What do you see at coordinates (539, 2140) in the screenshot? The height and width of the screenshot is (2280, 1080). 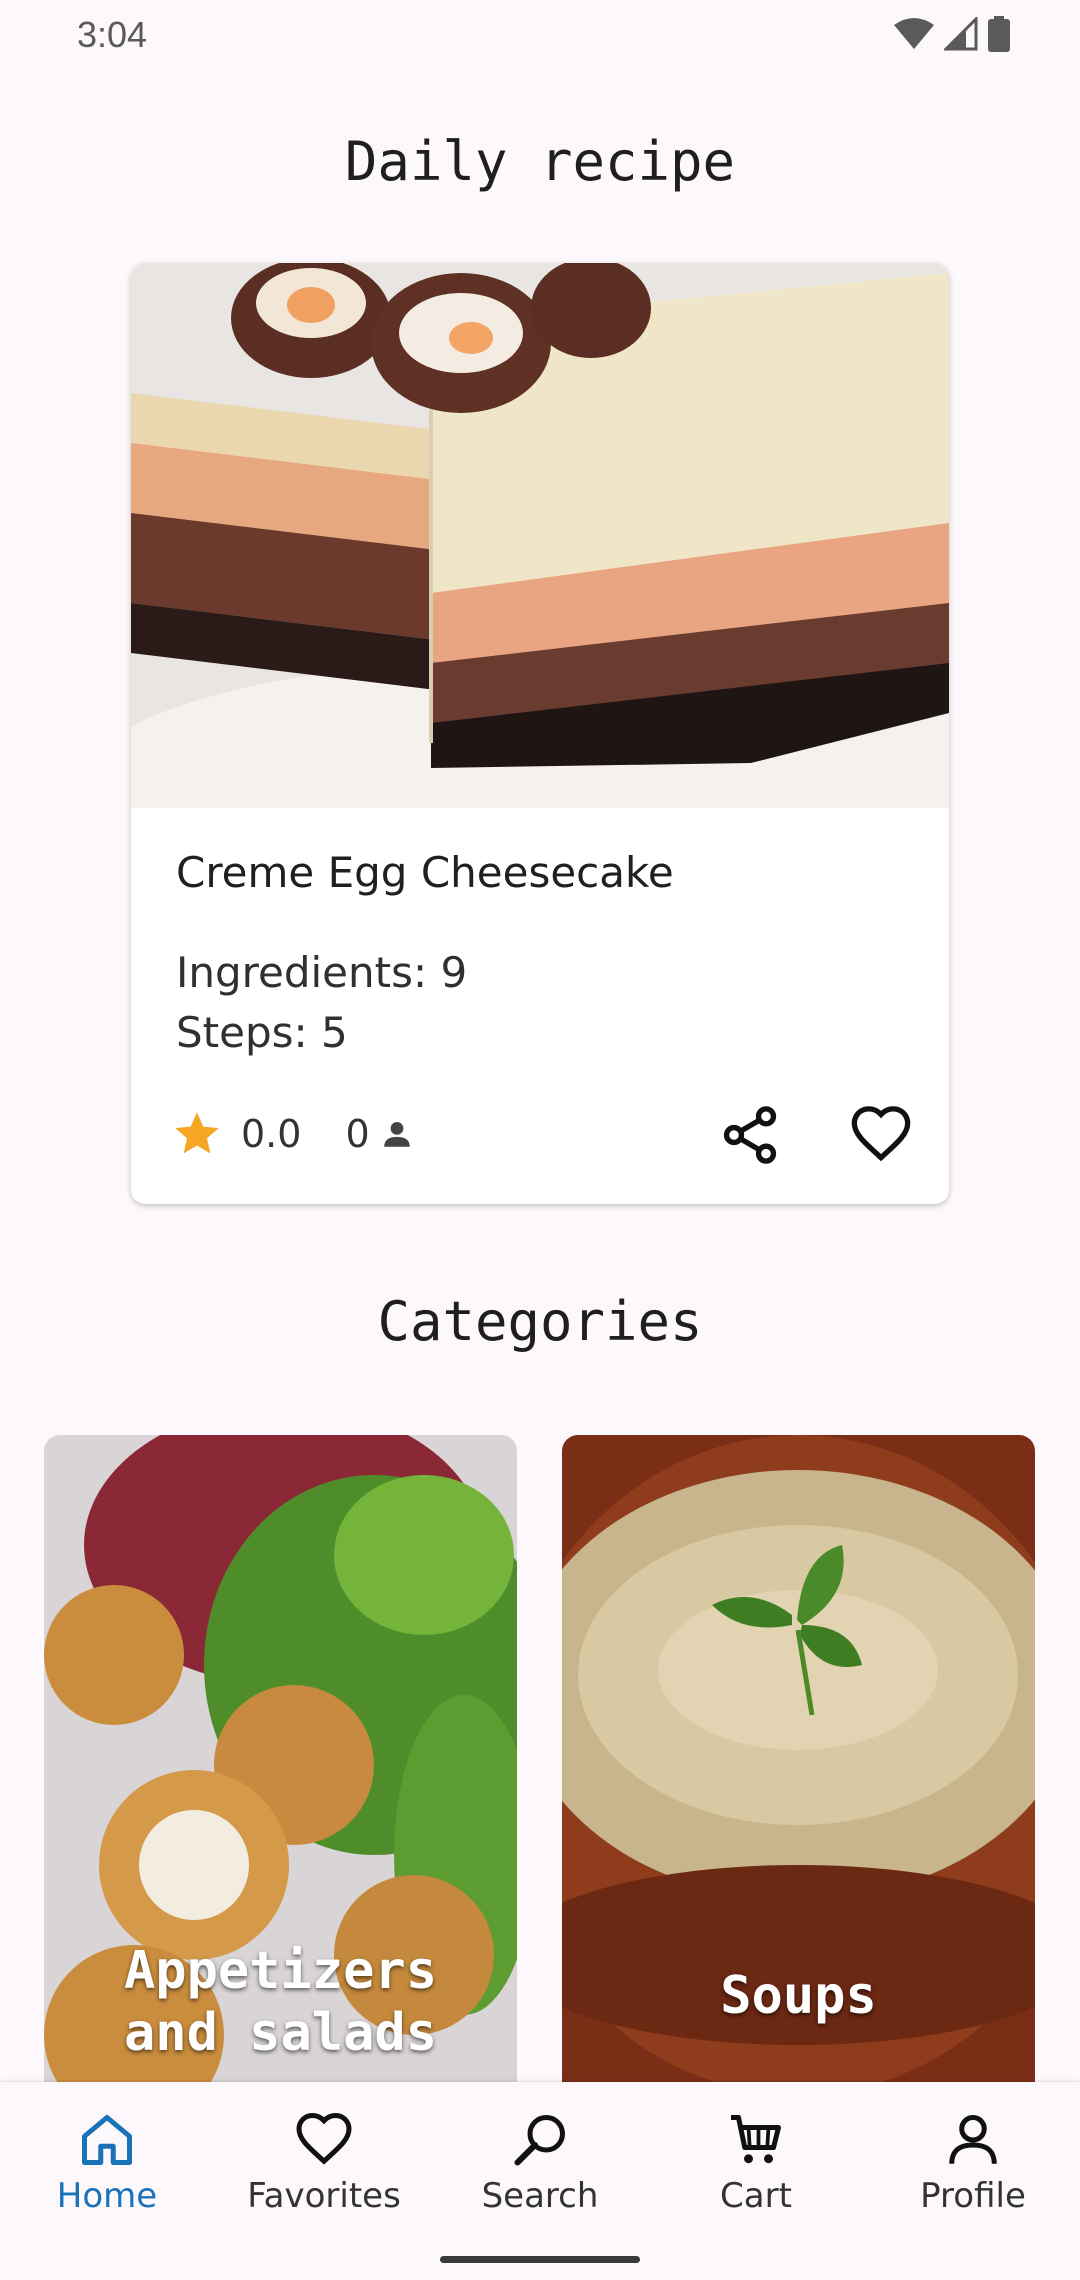 I see `search-icon` at bounding box center [539, 2140].